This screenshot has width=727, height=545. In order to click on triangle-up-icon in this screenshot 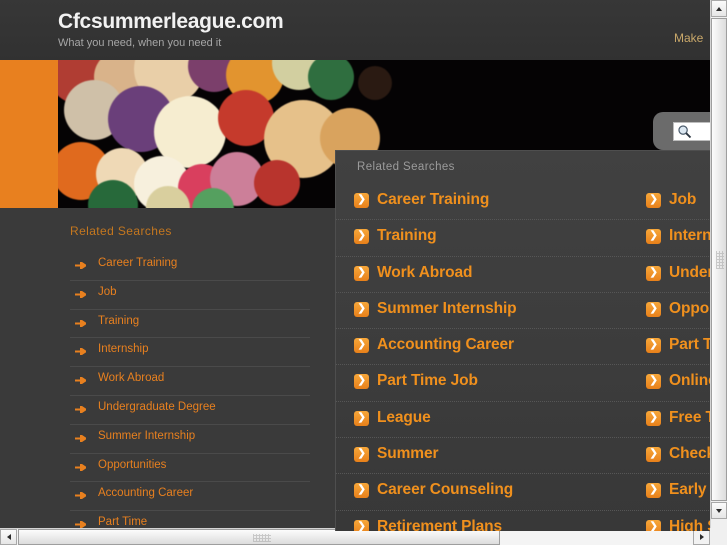, I will do `click(719, 9)`.